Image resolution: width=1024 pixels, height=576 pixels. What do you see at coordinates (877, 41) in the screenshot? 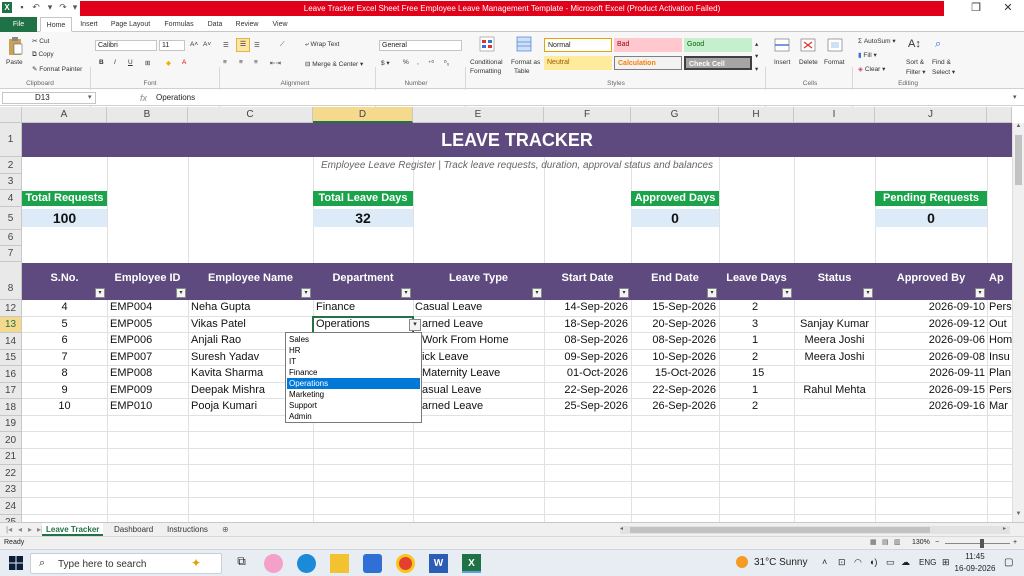
I see `autosum-button: Σ AutoSum ▾` at bounding box center [877, 41].